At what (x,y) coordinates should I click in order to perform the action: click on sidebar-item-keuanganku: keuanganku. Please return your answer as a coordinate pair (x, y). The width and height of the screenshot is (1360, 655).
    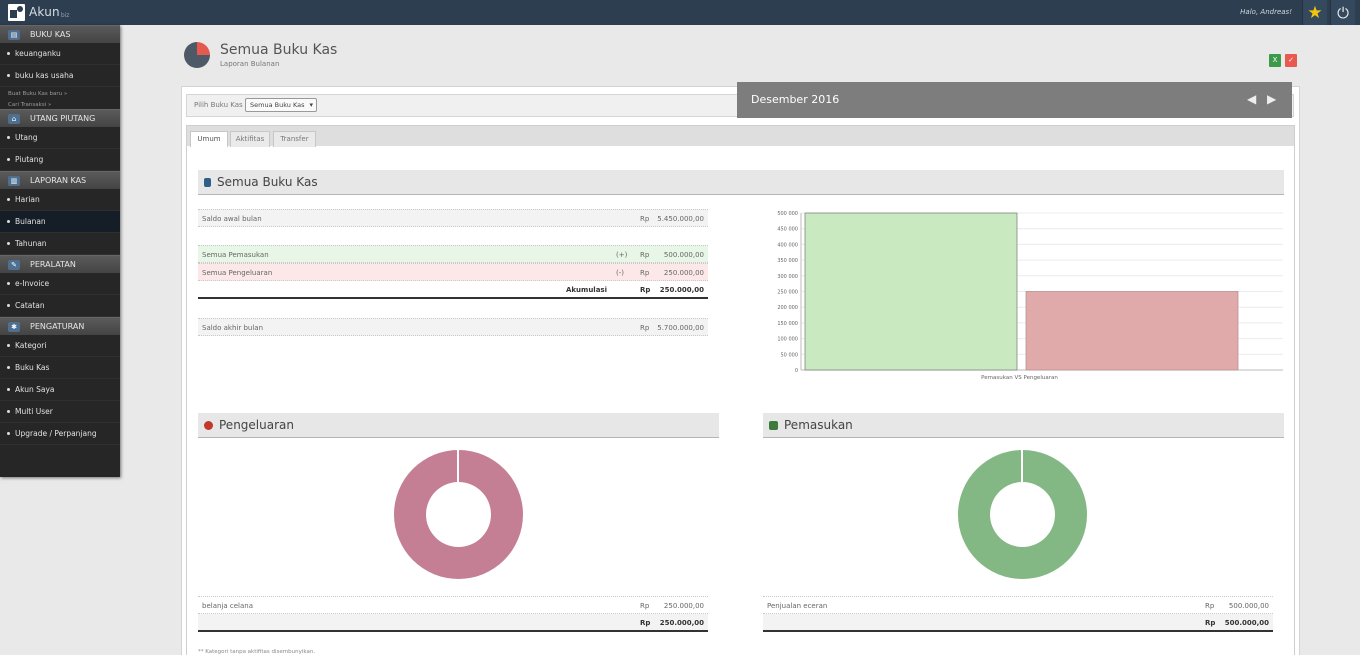
    Looking at the image, I should click on (60, 54).